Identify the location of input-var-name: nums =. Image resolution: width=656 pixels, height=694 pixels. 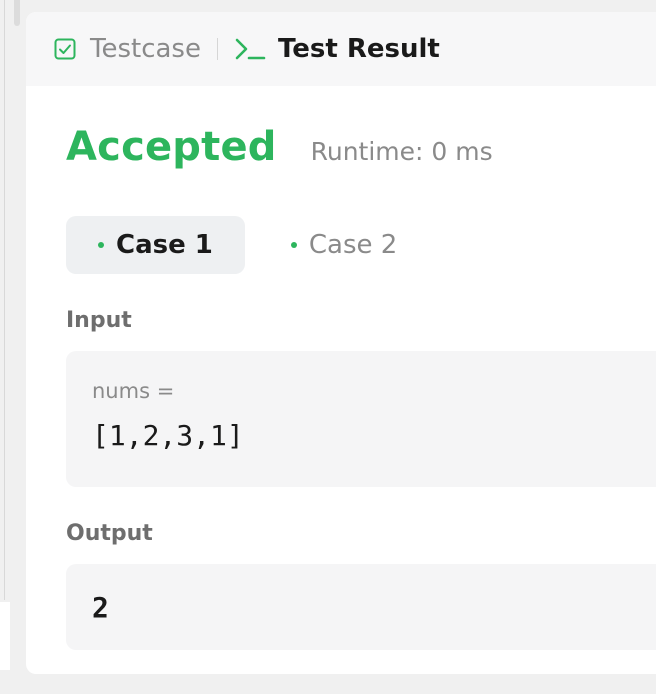
(133, 391).